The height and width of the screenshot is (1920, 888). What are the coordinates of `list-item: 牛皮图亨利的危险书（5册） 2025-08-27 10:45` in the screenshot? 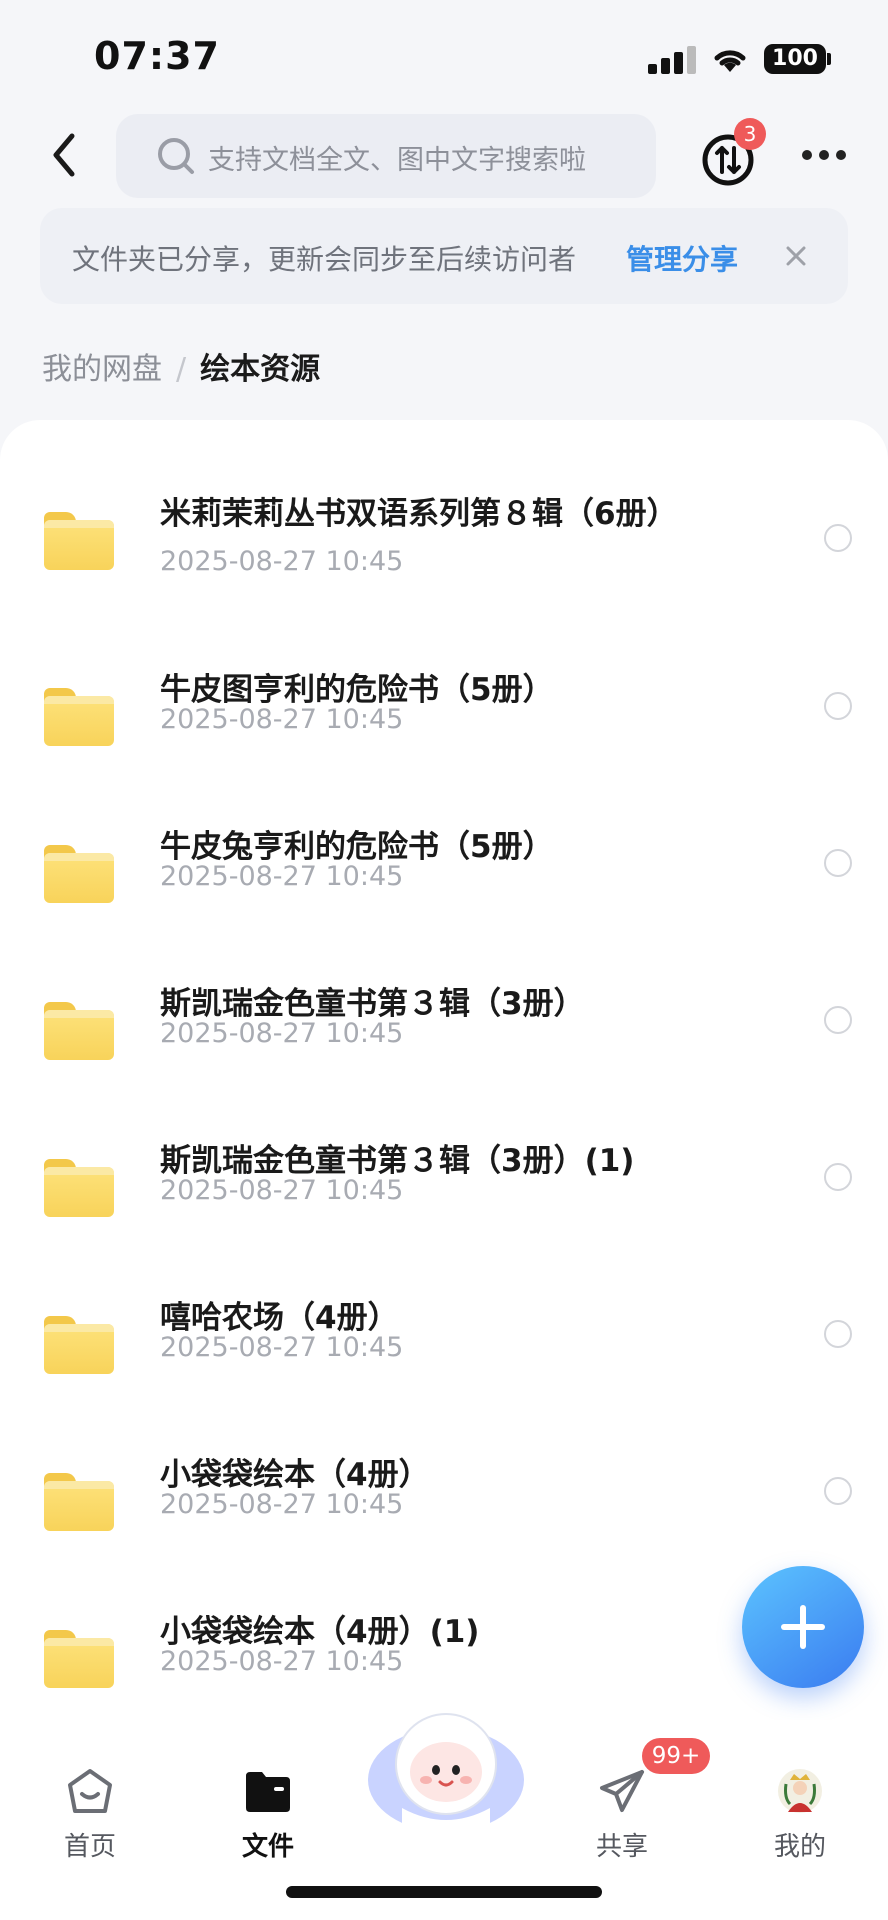 It's located at (444, 739).